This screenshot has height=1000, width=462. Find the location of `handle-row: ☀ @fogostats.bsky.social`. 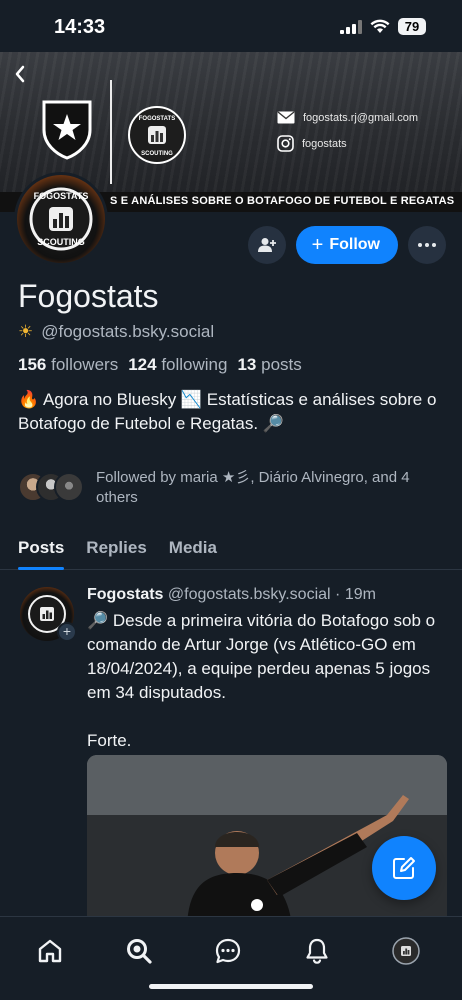

handle-row: ☀ @fogostats.bsky.social is located at coordinates (116, 332).